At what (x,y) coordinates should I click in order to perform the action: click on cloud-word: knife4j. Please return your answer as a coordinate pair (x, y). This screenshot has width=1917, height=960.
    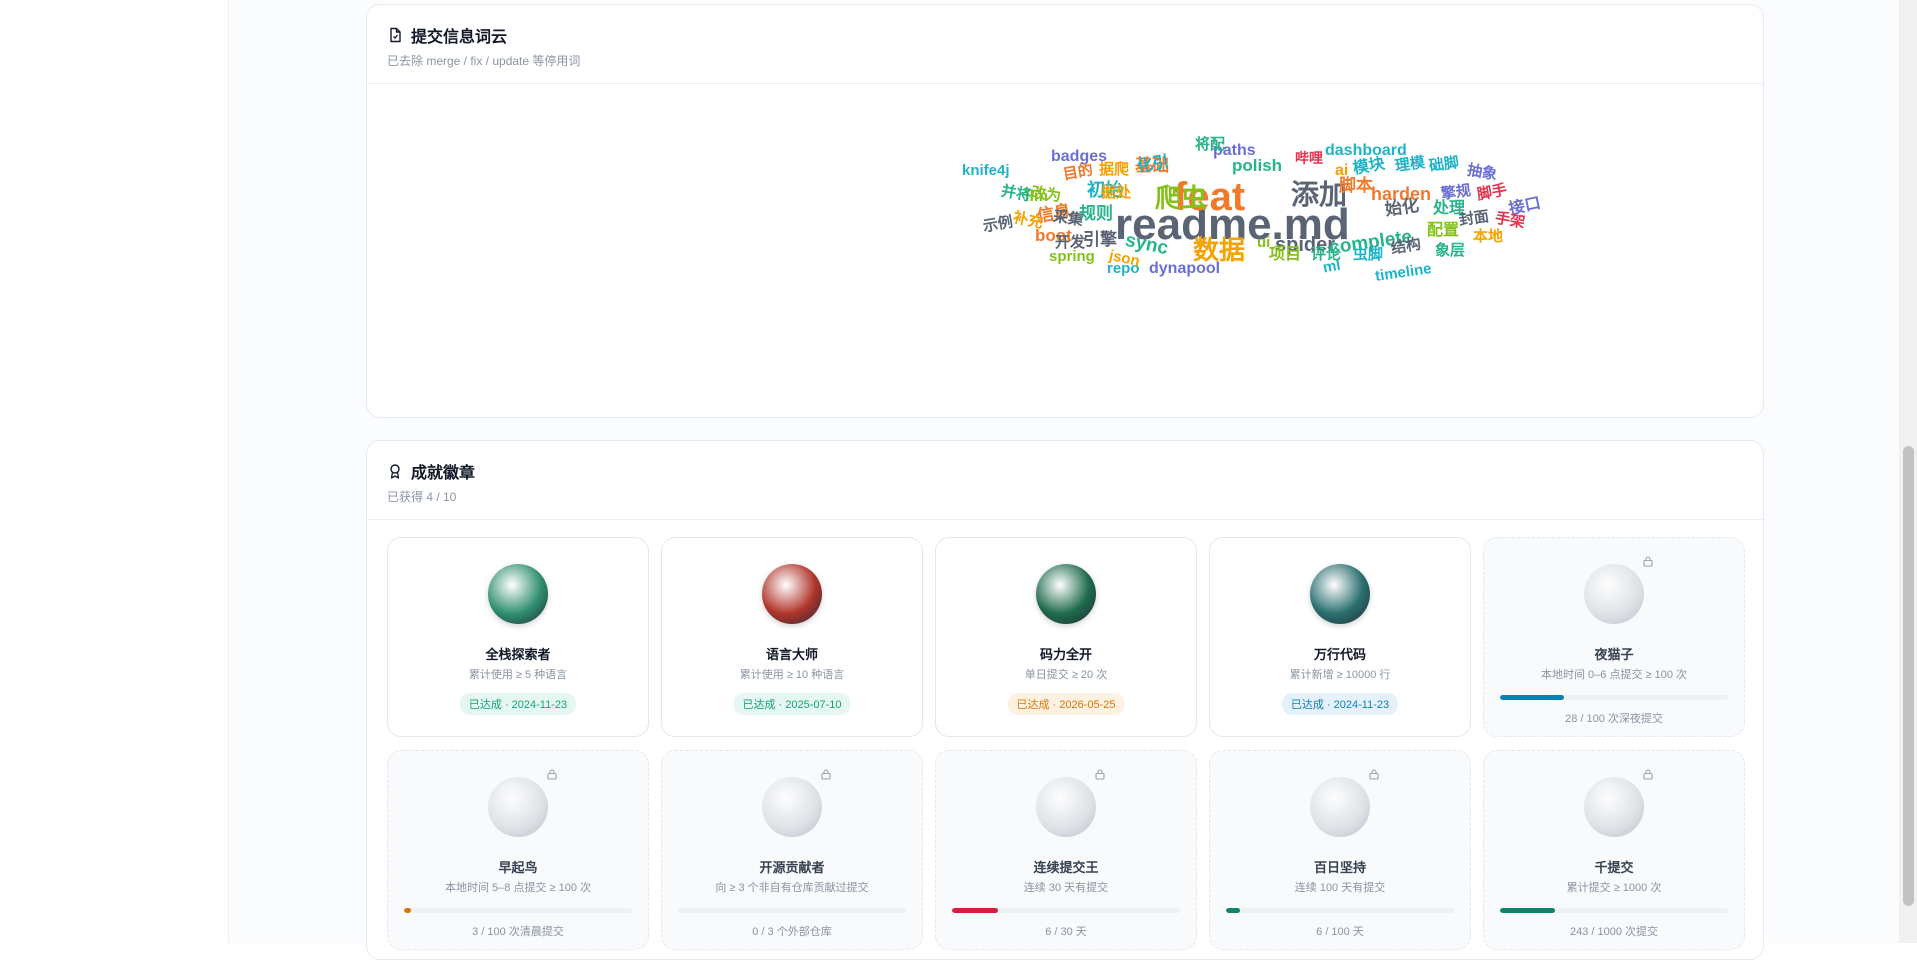
    Looking at the image, I should click on (986, 170).